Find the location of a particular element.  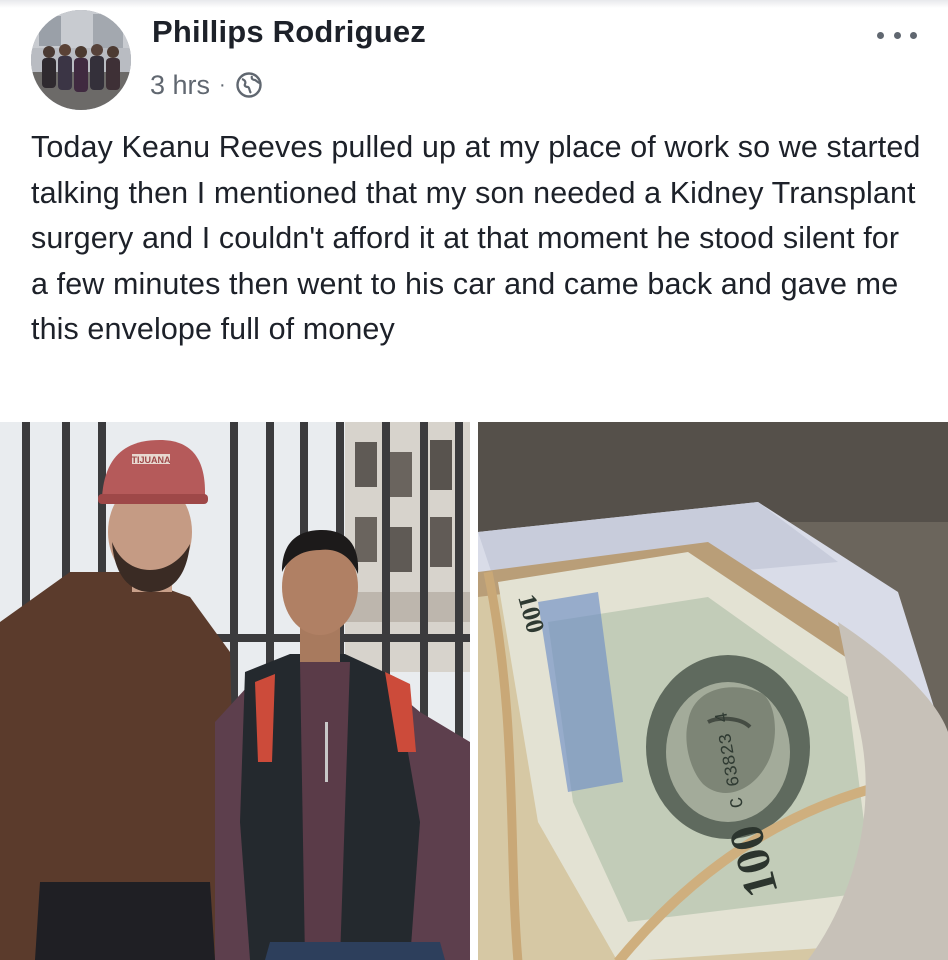

avatar-photo is located at coordinates (81, 60).